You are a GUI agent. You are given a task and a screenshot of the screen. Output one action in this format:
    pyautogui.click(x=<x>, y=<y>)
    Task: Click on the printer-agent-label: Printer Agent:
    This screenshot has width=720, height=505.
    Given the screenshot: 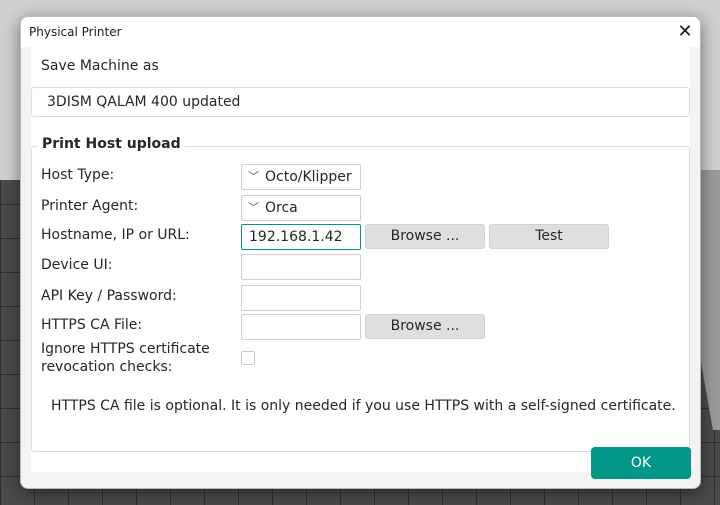 What is the action you would take?
    pyautogui.click(x=90, y=206)
    